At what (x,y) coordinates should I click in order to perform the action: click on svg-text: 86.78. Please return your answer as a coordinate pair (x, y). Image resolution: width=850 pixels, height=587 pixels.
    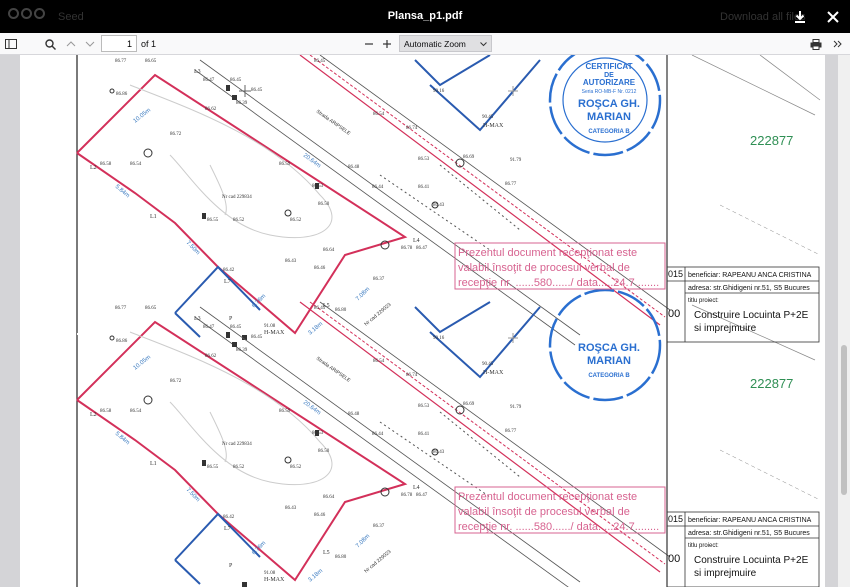
    Looking at the image, I should click on (407, 248).